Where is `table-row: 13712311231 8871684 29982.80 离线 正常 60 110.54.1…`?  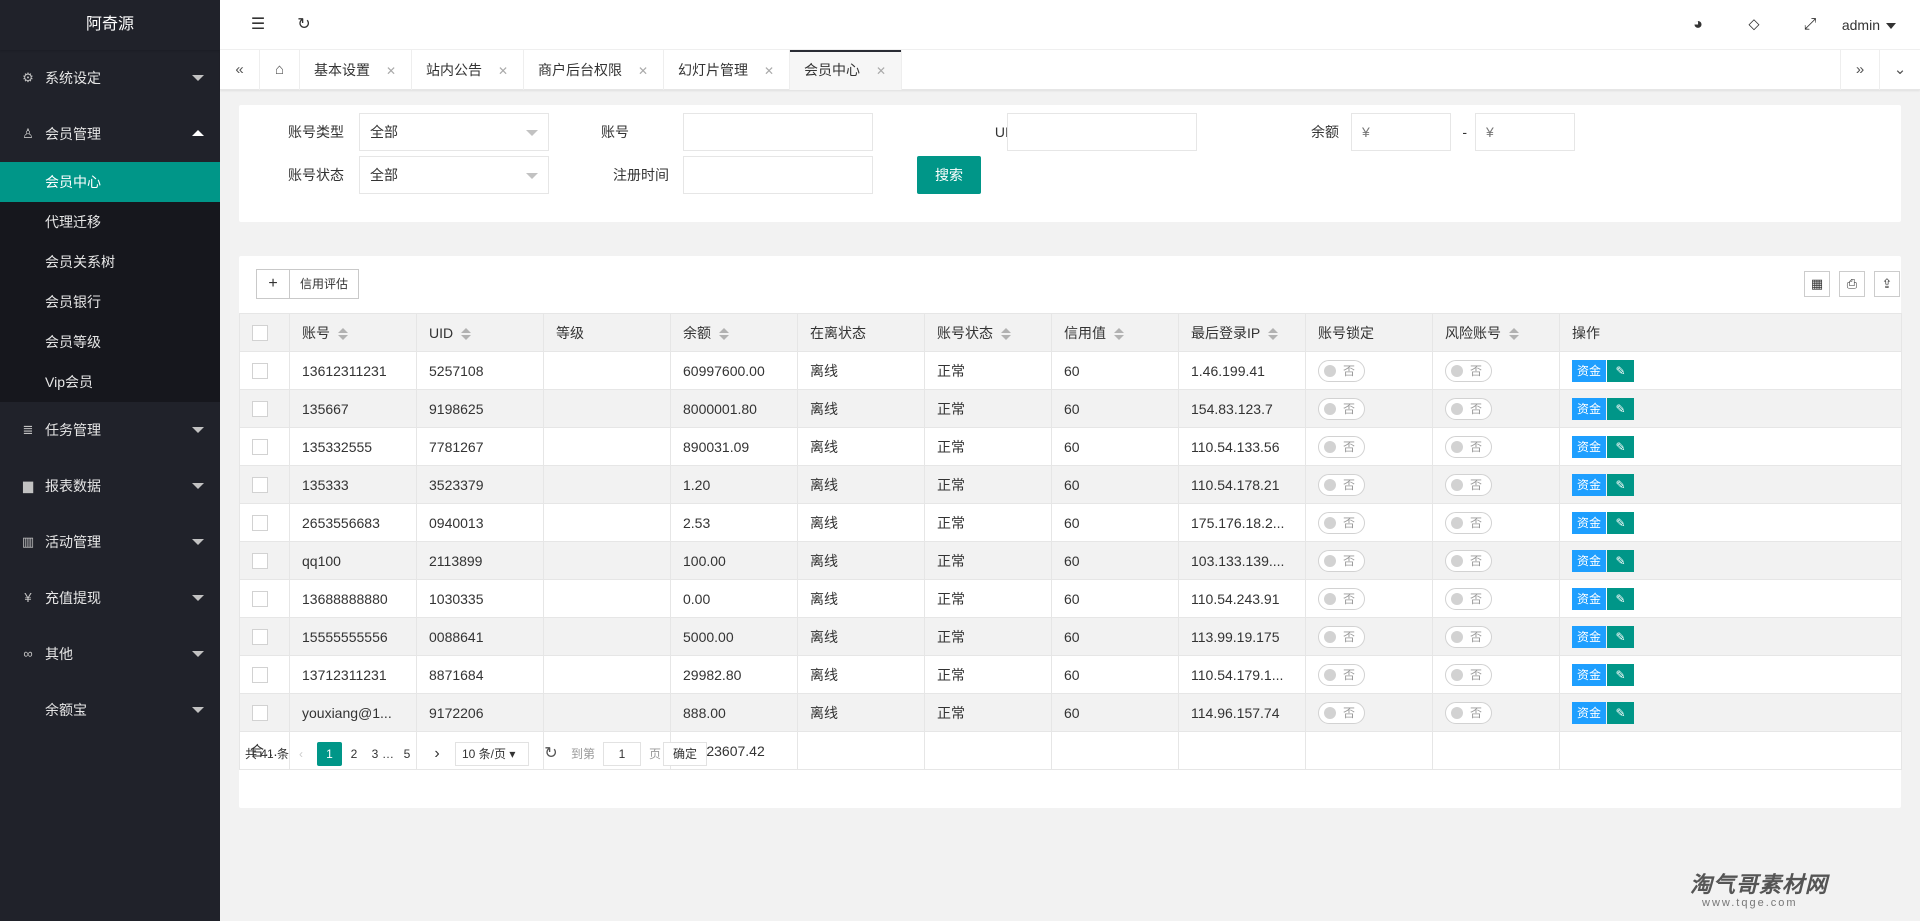 table-row: 13712311231 8871684 29982.80 离线 正常 60 110.54.1… is located at coordinates (1070, 674).